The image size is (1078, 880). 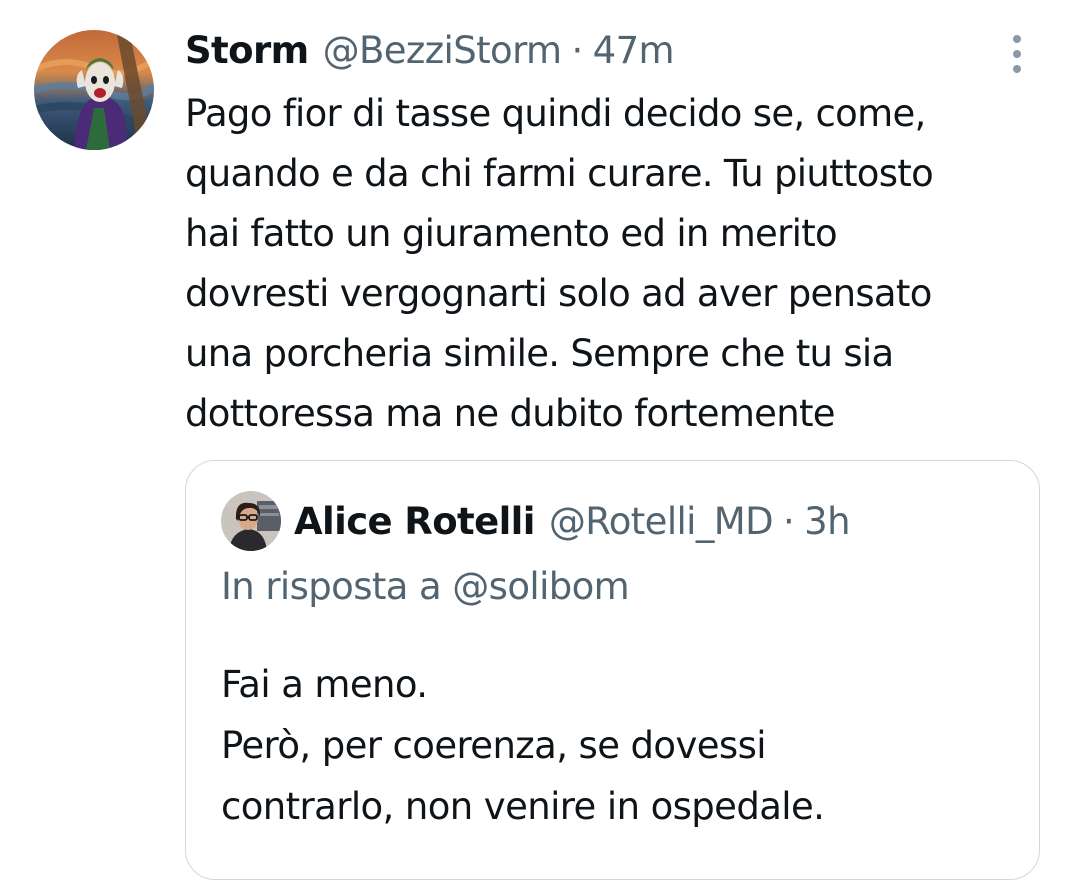 I want to click on tweet-header: Storm @BezziStorm · 47m, so click(x=430, y=50).